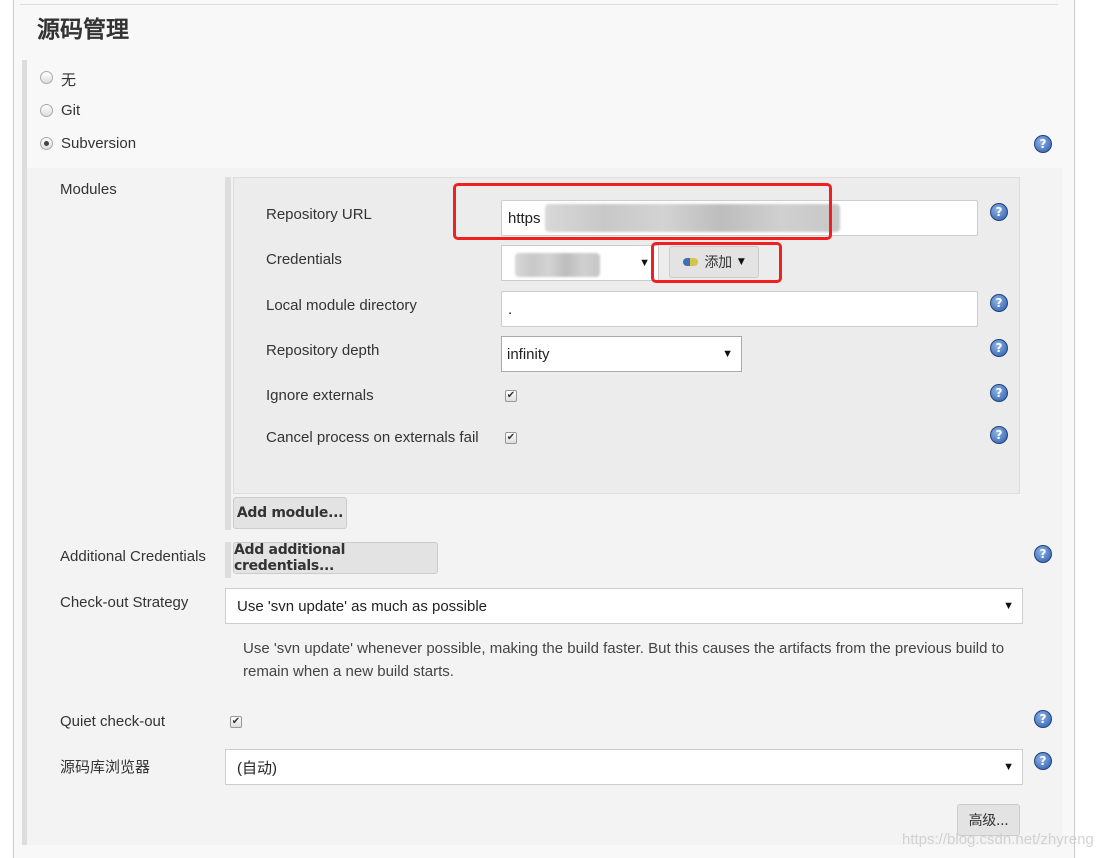 This screenshot has width=1112, height=858. Describe the element at coordinates (236, 722) in the screenshot. I see `quiet-checkout-checkbox: ✔` at that location.